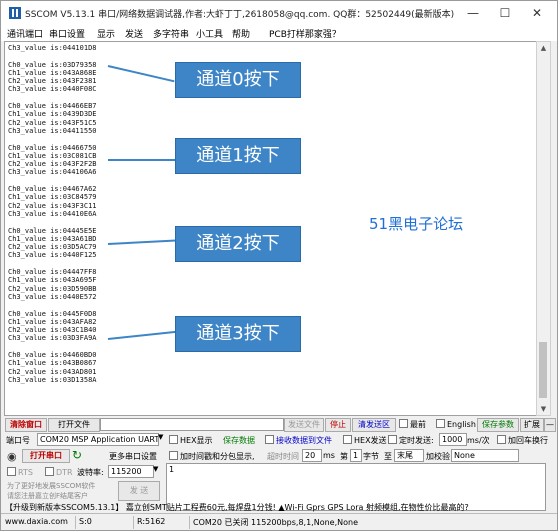 Image resolution: width=558 pixels, height=531 pixels. What do you see at coordinates (52, 81) in the screenshot?
I see `log-line: Ch2_value is:043F2381` at bounding box center [52, 81].